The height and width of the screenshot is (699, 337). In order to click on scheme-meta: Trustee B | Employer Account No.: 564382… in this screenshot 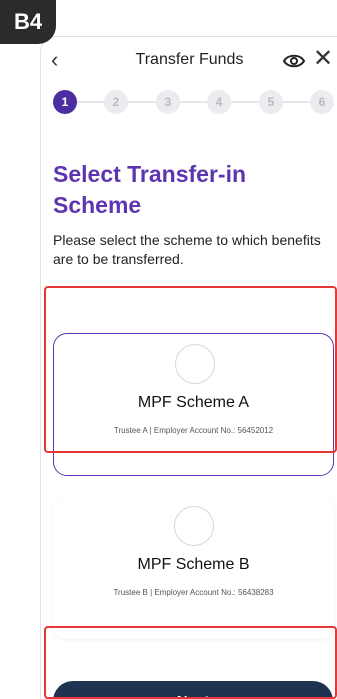, I will do `click(193, 592)`.